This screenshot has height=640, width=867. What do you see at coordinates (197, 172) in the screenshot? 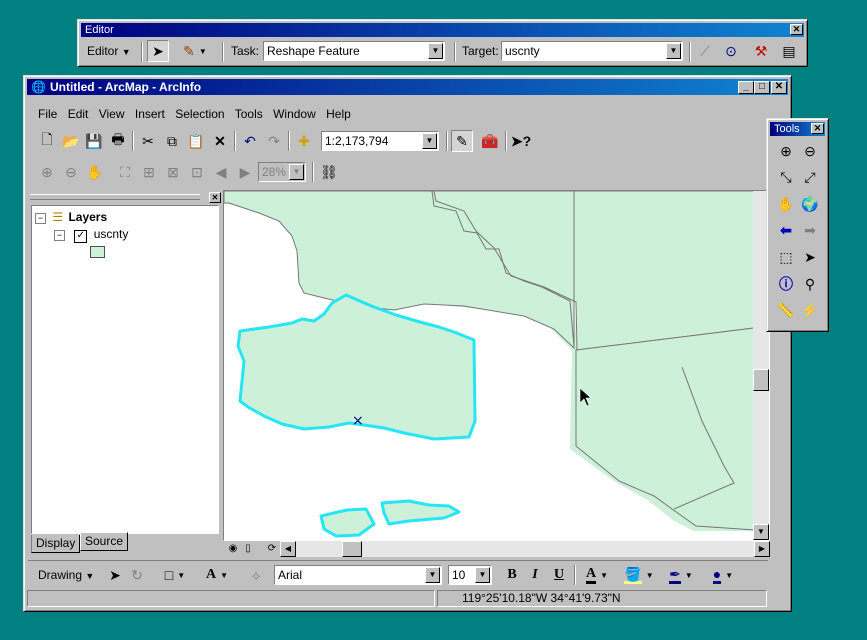
I see `fixed-zoom-out-button: ⊡` at bounding box center [197, 172].